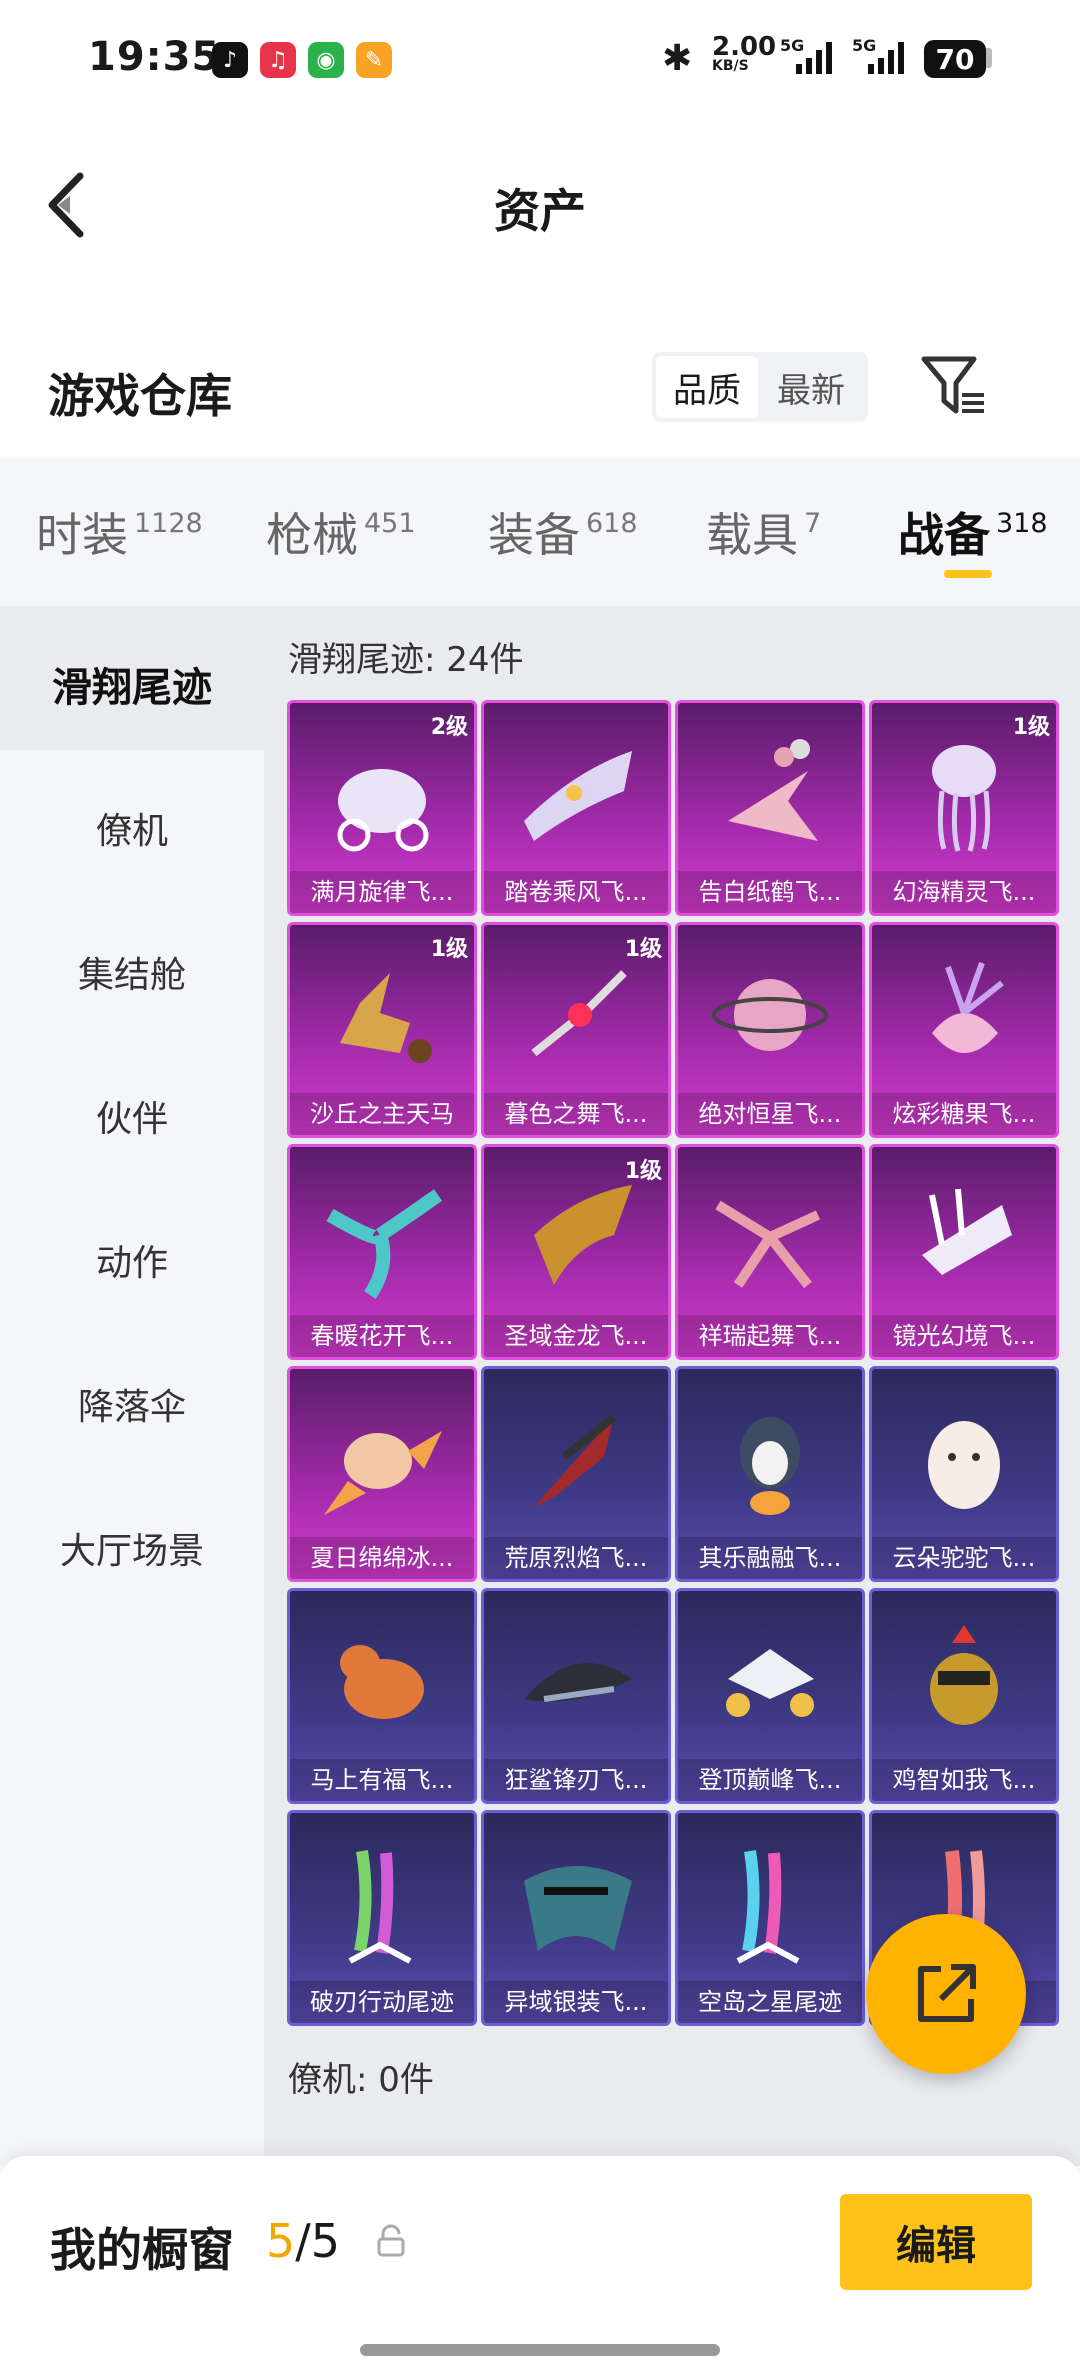  What do you see at coordinates (132, 828) in the screenshot?
I see `sidebar-item-wingman: 僚机` at bounding box center [132, 828].